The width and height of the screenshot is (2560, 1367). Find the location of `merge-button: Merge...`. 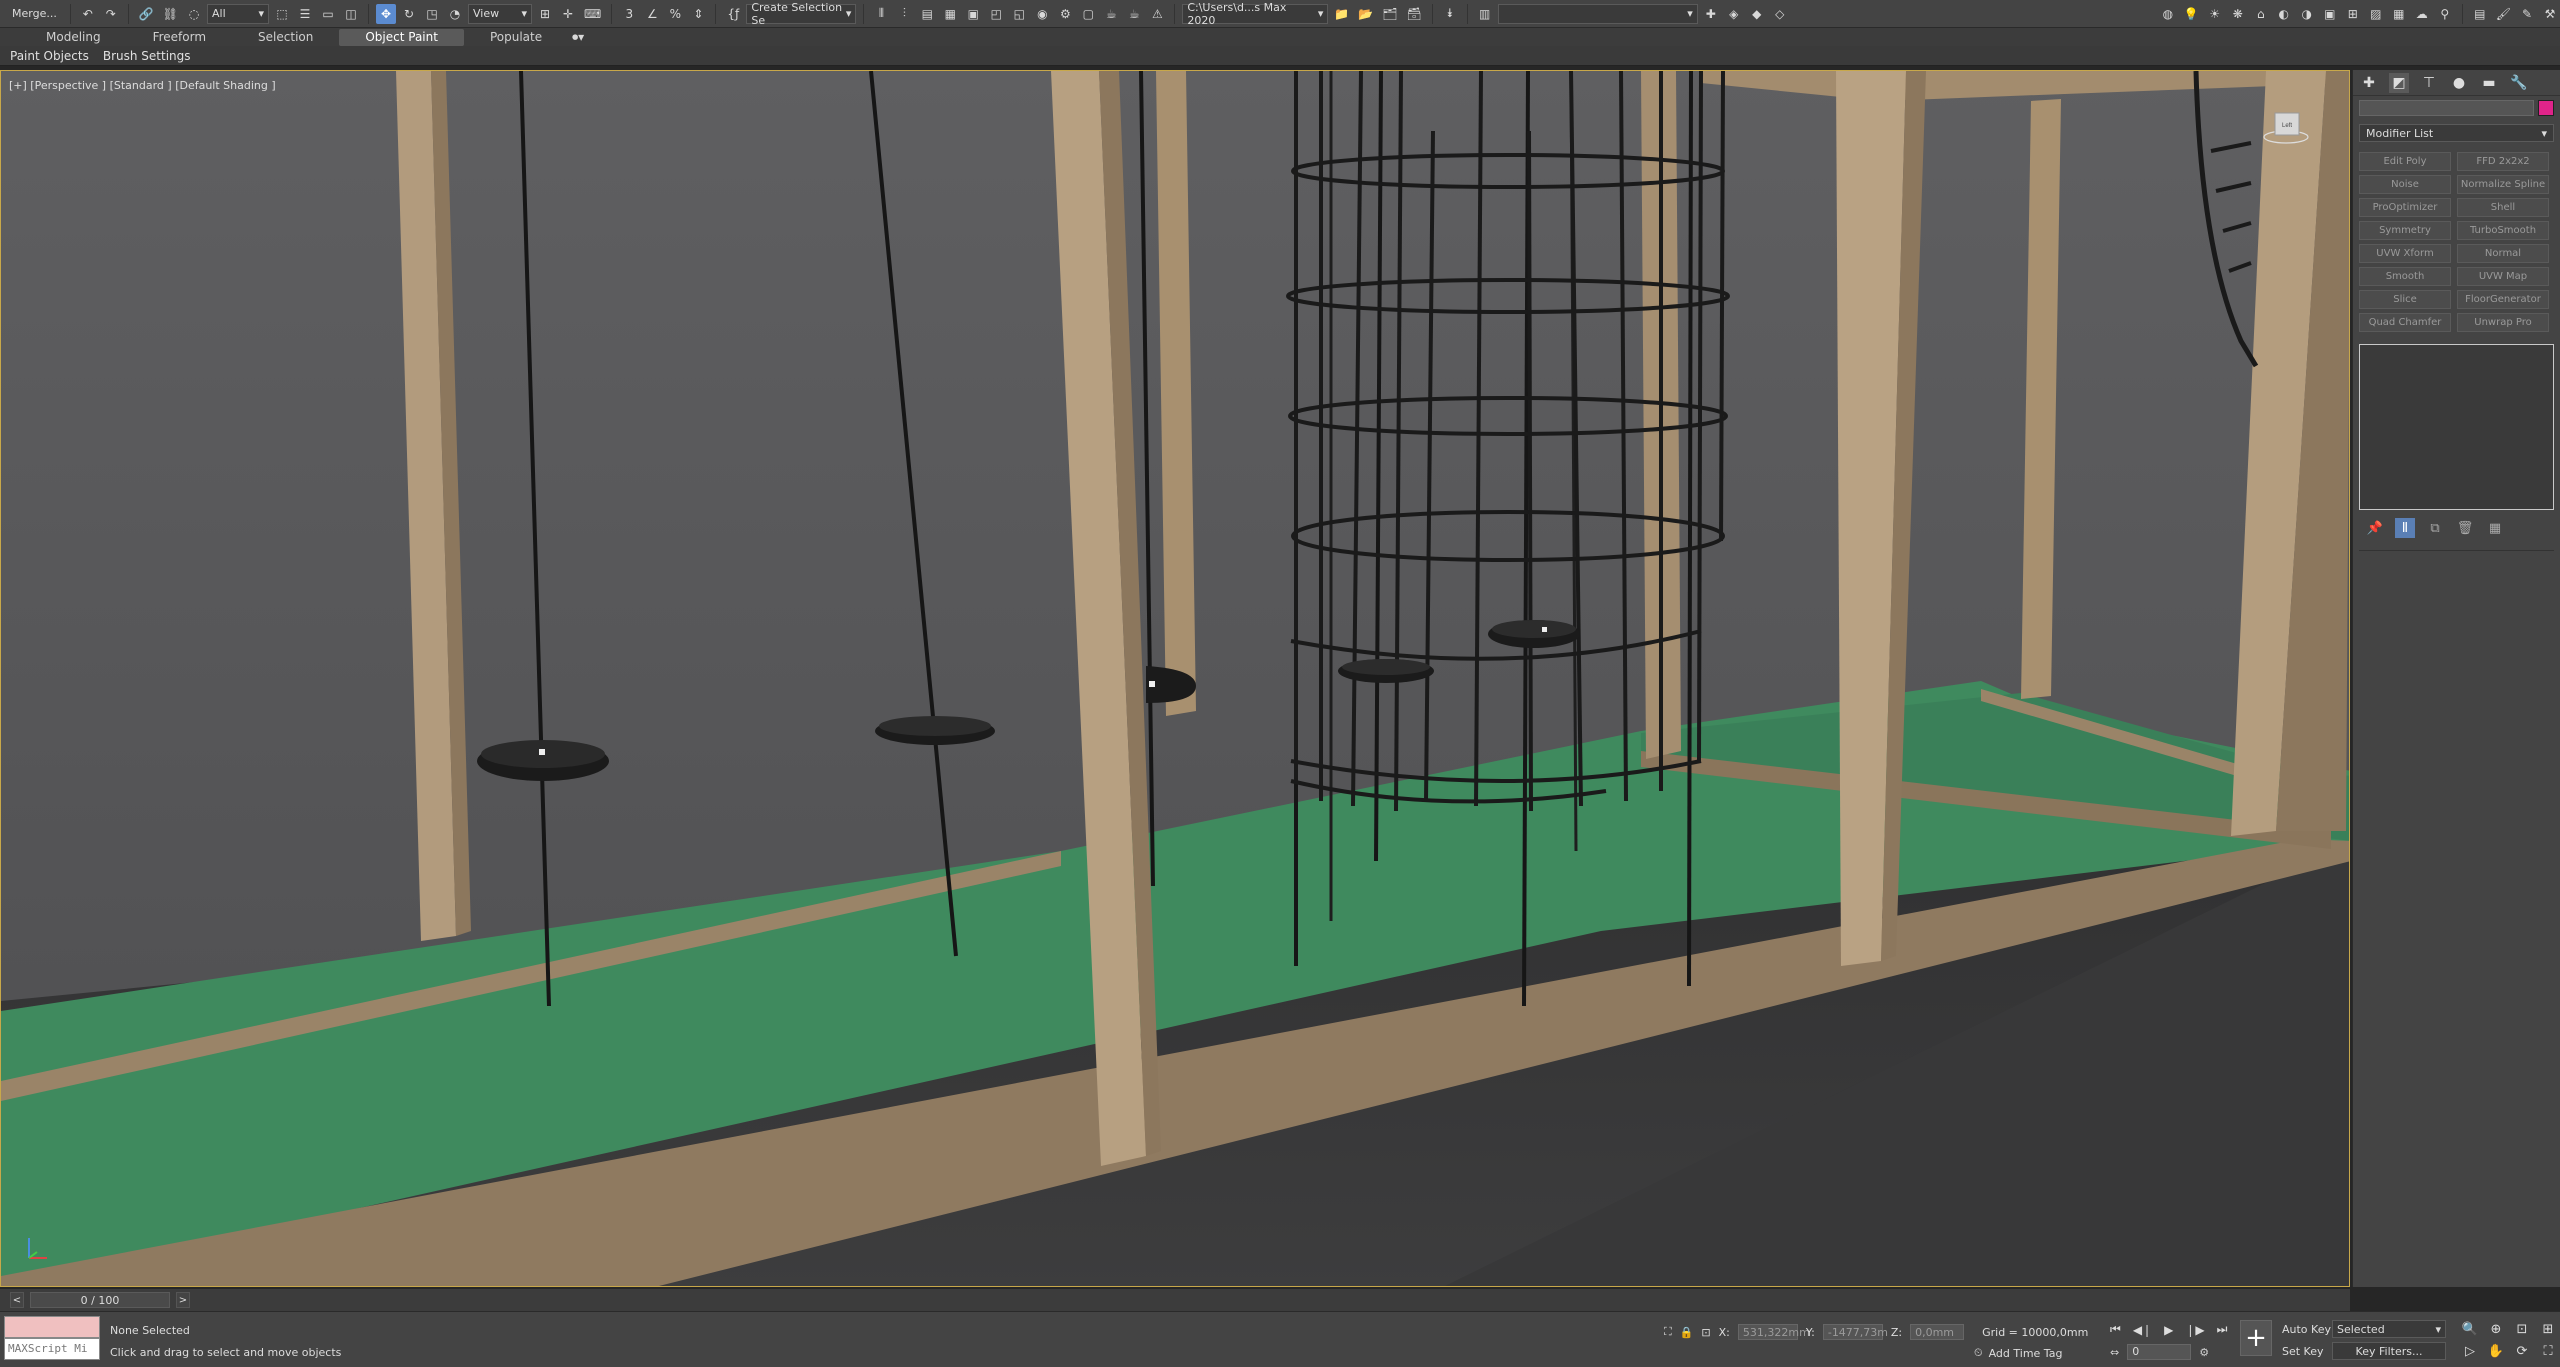

merge-button: Merge... is located at coordinates (34, 14).